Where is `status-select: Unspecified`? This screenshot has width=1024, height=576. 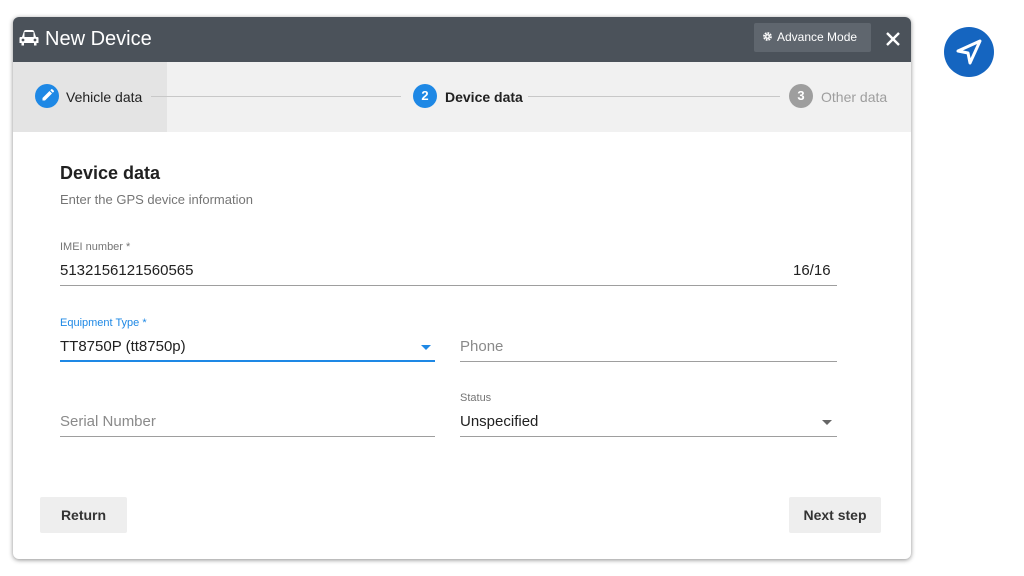
status-select: Unspecified is located at coordinates (499, 421).